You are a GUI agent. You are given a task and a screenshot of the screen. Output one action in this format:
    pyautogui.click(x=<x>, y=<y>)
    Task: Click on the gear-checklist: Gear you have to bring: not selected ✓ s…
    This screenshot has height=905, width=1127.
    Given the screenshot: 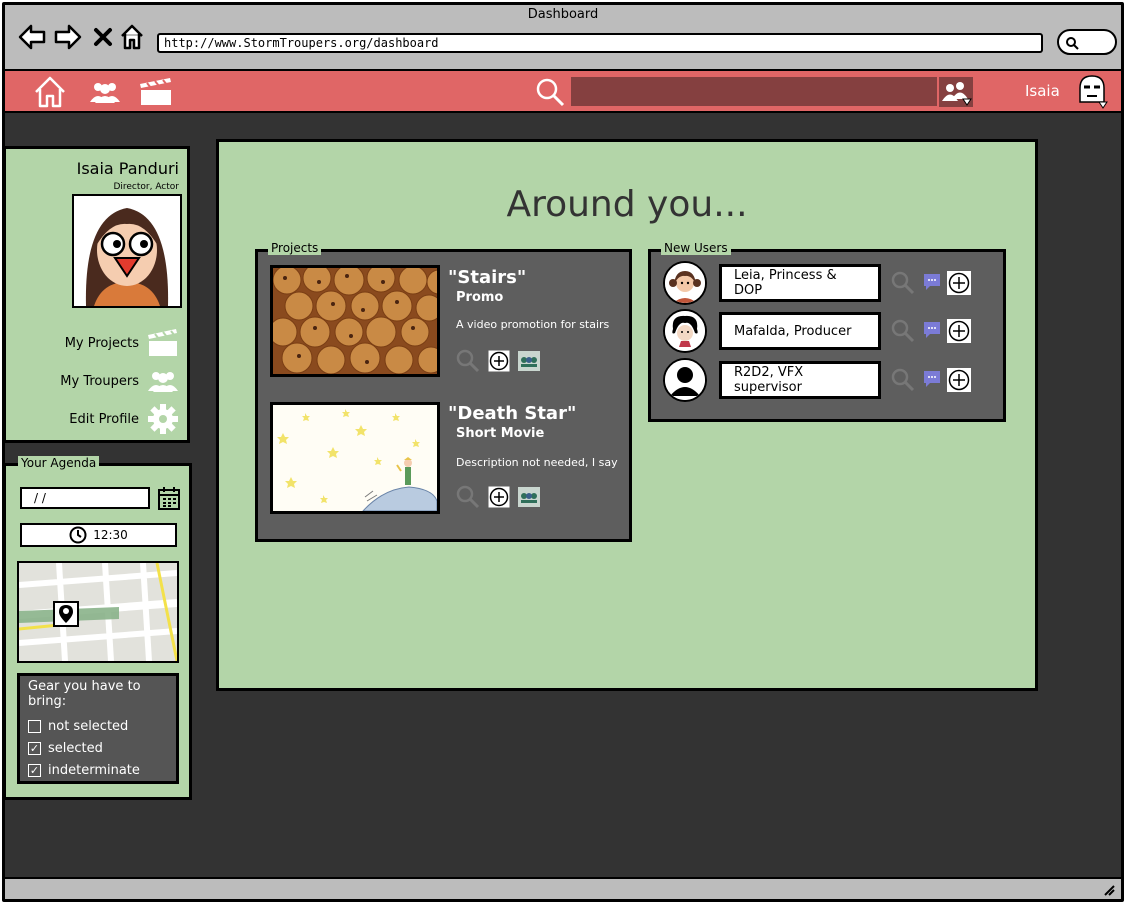 What is the action you would take?
    pyautogui.click(x=98, y=728)
    